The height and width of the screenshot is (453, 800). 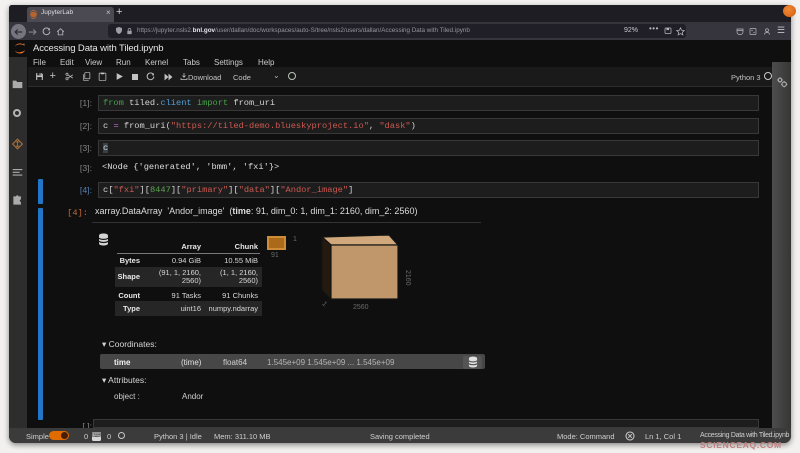 What do you see at coordinates (324, 304) in the screenshot?
I see `svg-text: 1` at bounding box center [324, 304].